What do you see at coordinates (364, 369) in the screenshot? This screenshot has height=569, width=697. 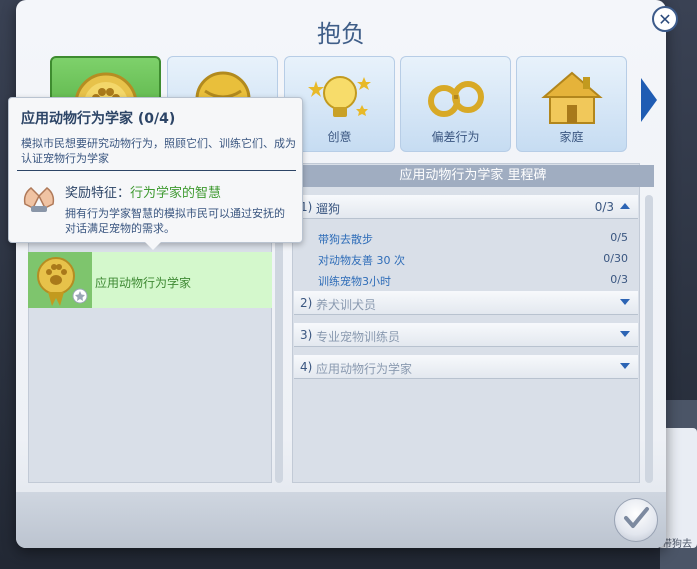 I see `section-name: 应用动物行为学家` at bounding box center [364, 369].